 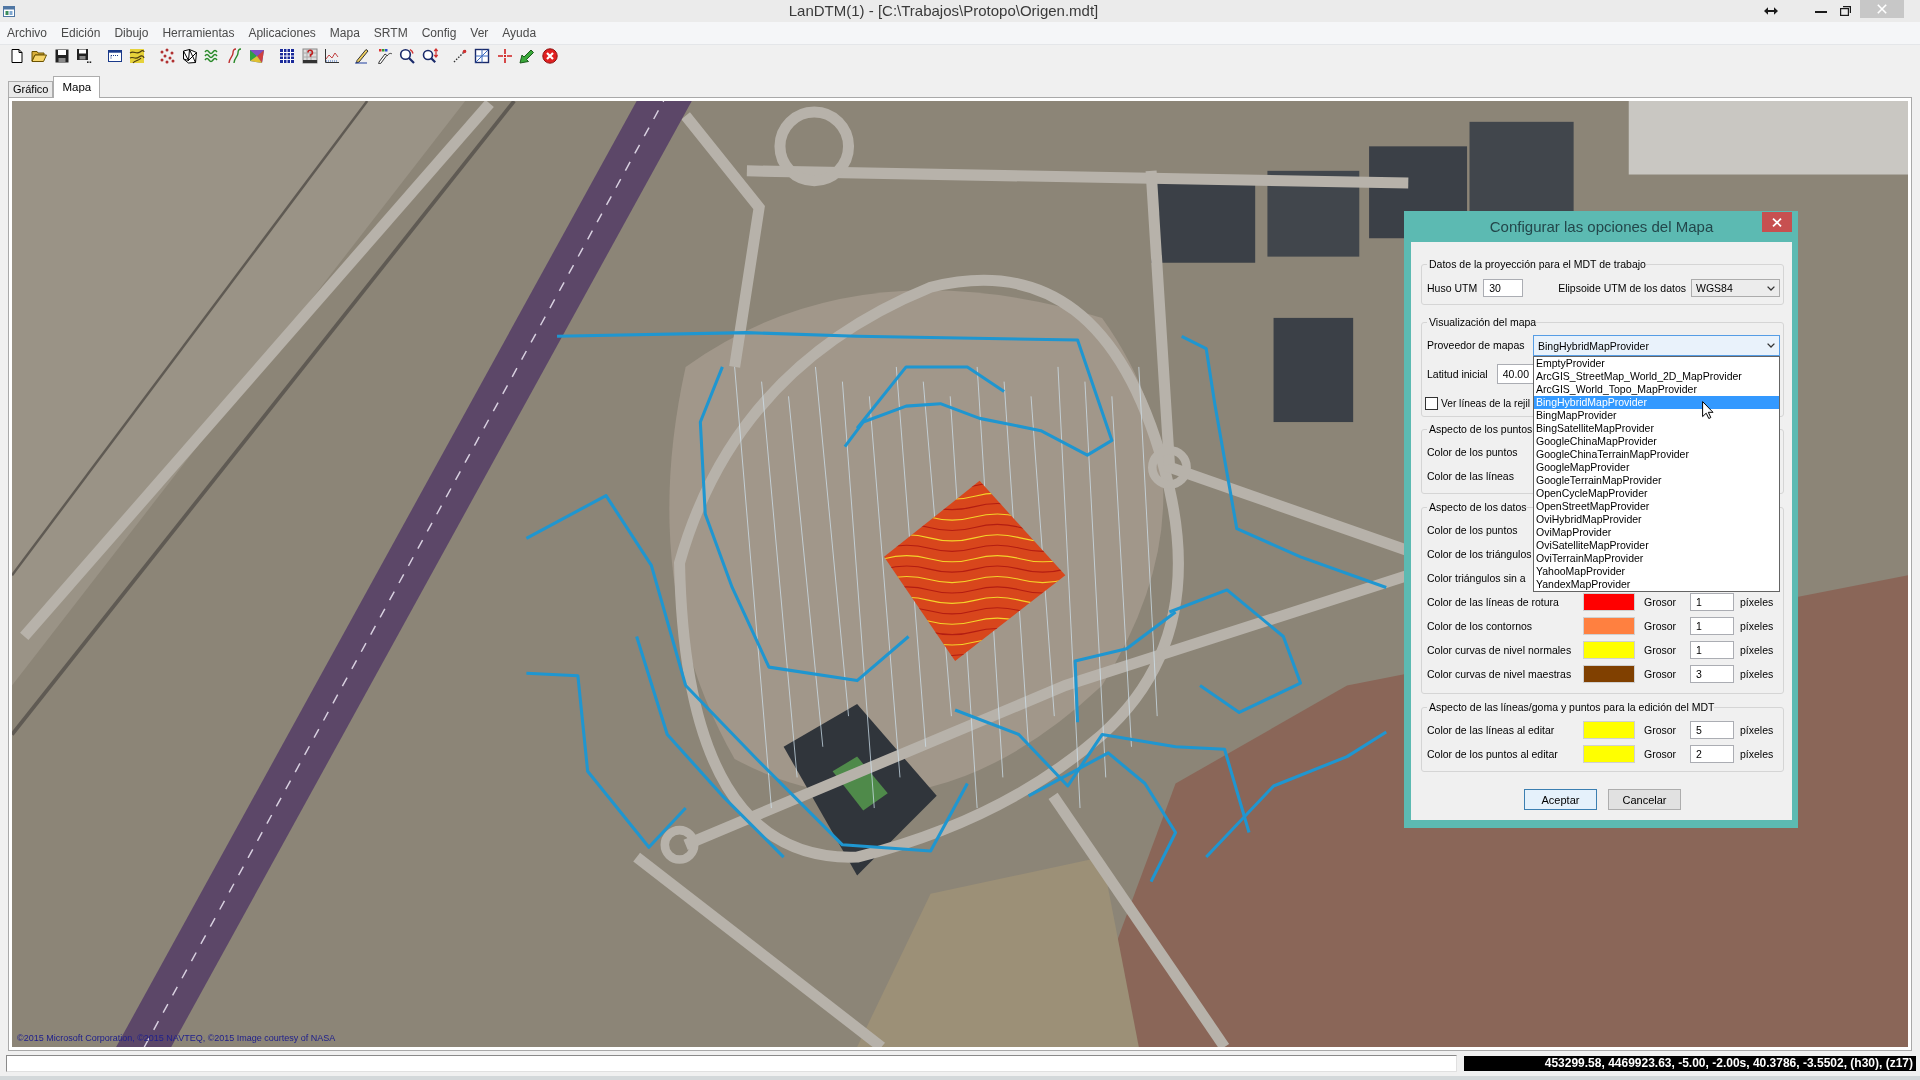 What do you see at coordinates (549, 56) in the screenshot?
I see `stop-icon` at bounding box center [549, 56].